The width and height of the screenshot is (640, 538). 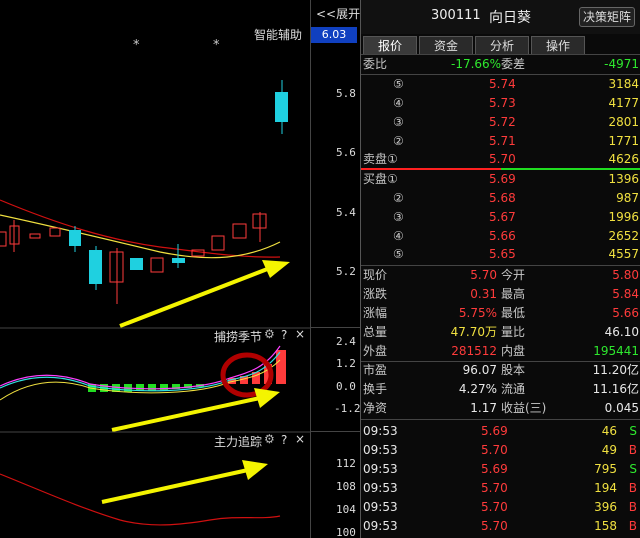 I want to click on level-volume: 1996, so click(x=623, y=217).